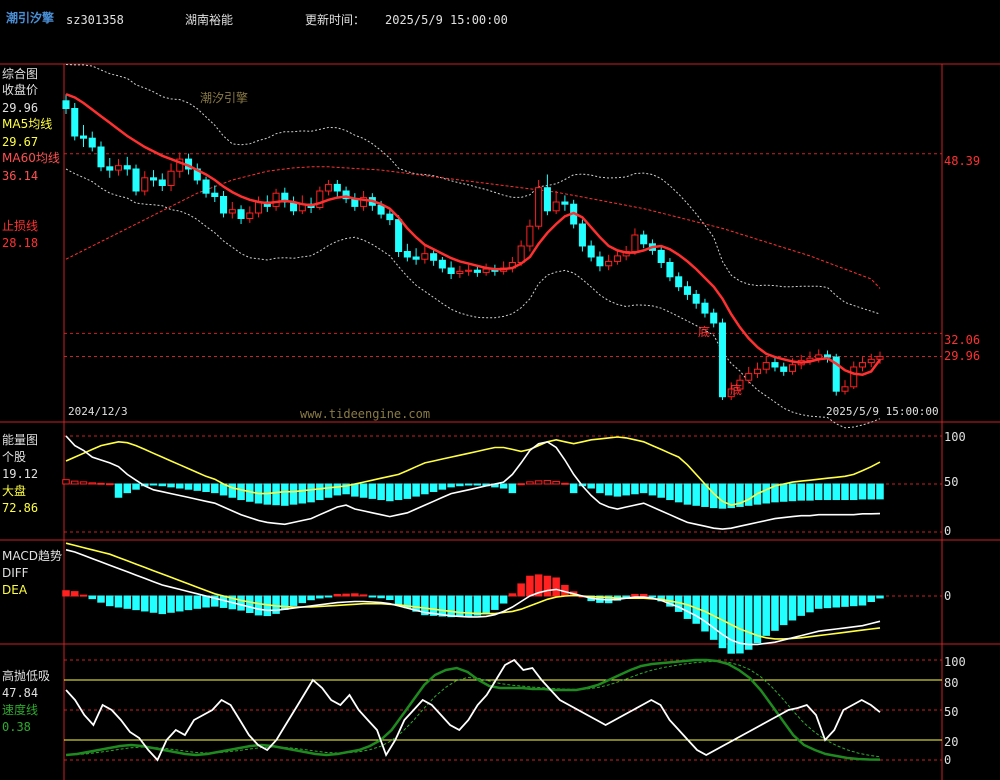 Image resolution: width=1000 pixels, height=780 pixels. Describe the element at coordinates (16, 727) in the screenshot. I see `hl-speed-value: 0.38` at that location.